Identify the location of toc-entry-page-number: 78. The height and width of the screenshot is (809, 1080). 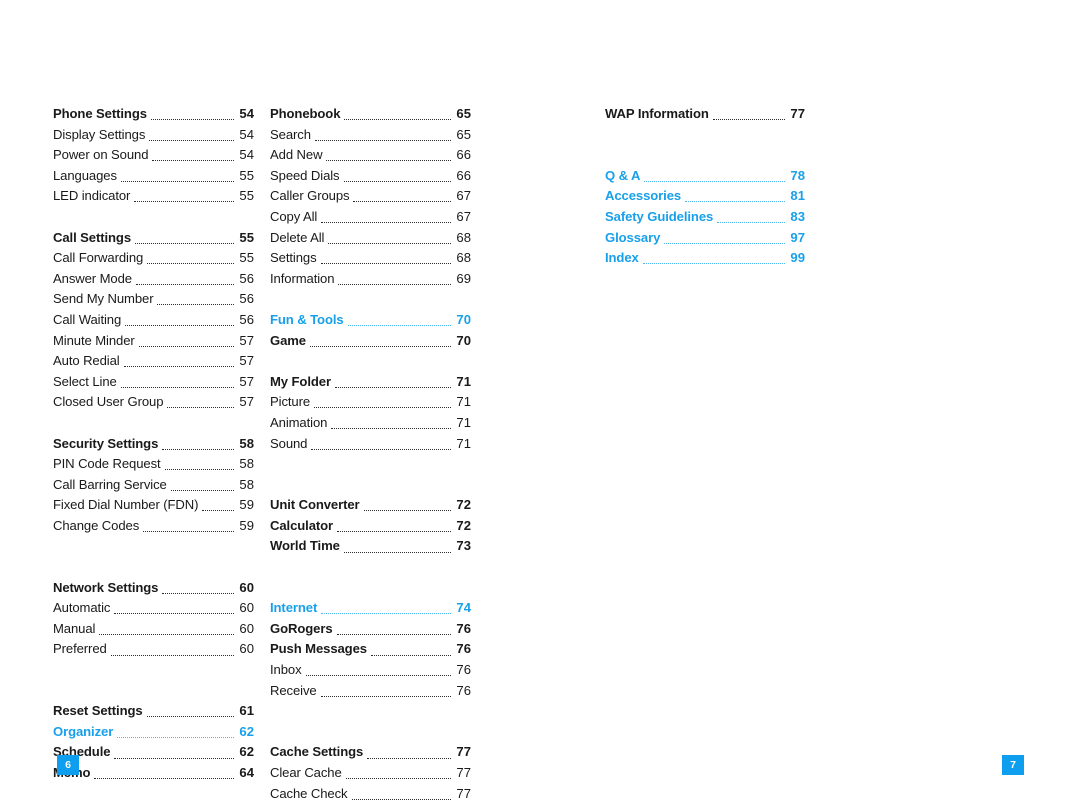
(797, 175).